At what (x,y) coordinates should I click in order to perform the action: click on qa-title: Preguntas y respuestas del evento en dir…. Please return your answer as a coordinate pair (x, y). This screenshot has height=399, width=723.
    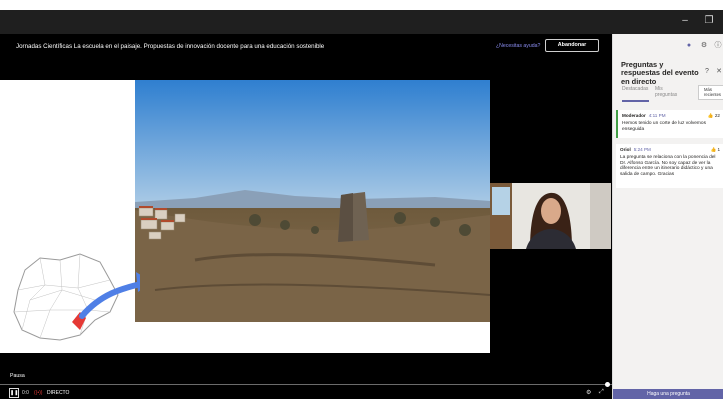
    Looking at the image, I should click on (660, 73).